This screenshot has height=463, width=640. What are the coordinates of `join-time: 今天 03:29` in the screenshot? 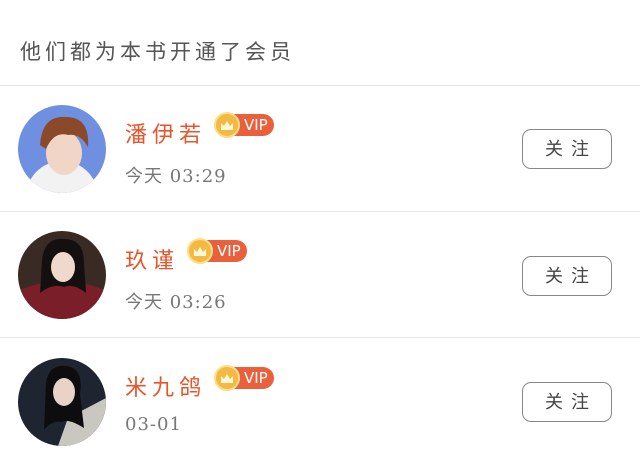 It's located at (176, 176).